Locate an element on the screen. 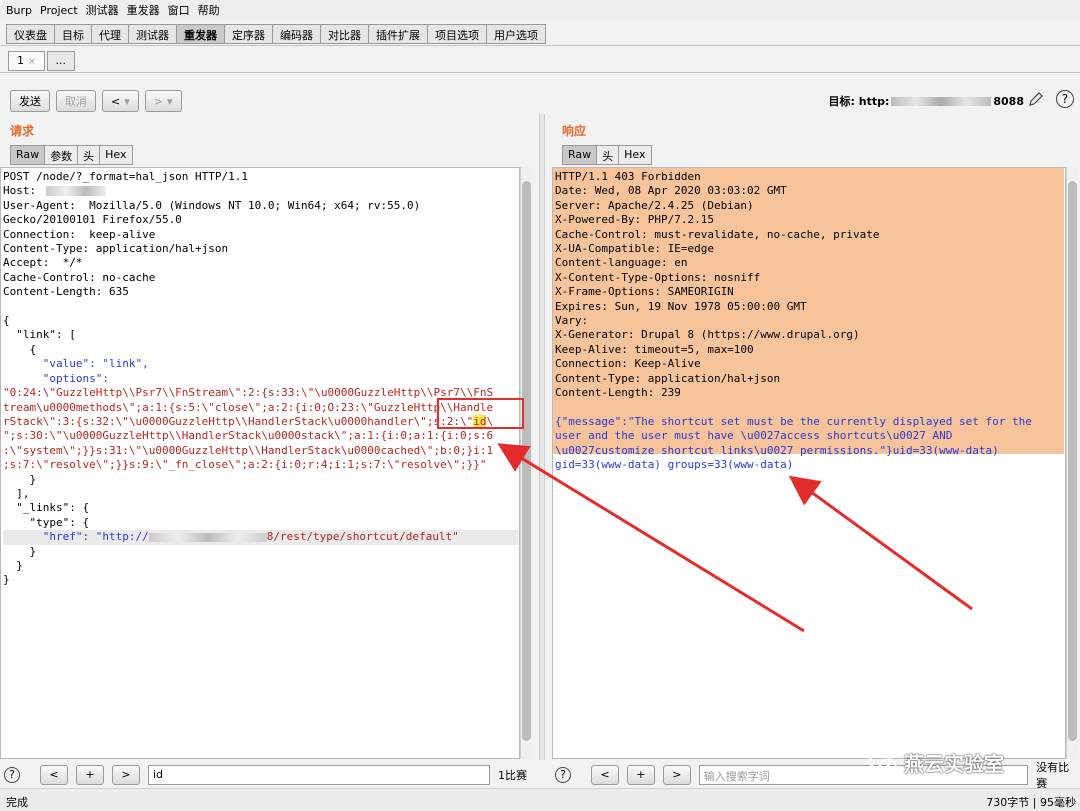 The height and width of the screenshot is (811, 1080). match-count: 1比赛 is located at coordinates (512, 775).